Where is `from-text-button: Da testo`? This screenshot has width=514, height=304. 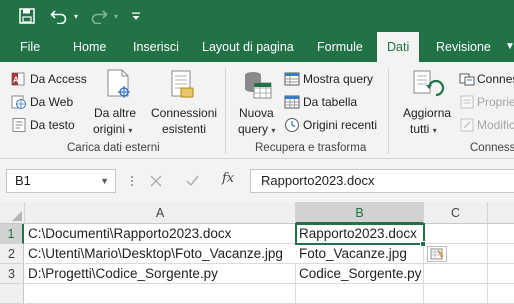
from-text-button: Da testo is located at coordinates (52, 125).